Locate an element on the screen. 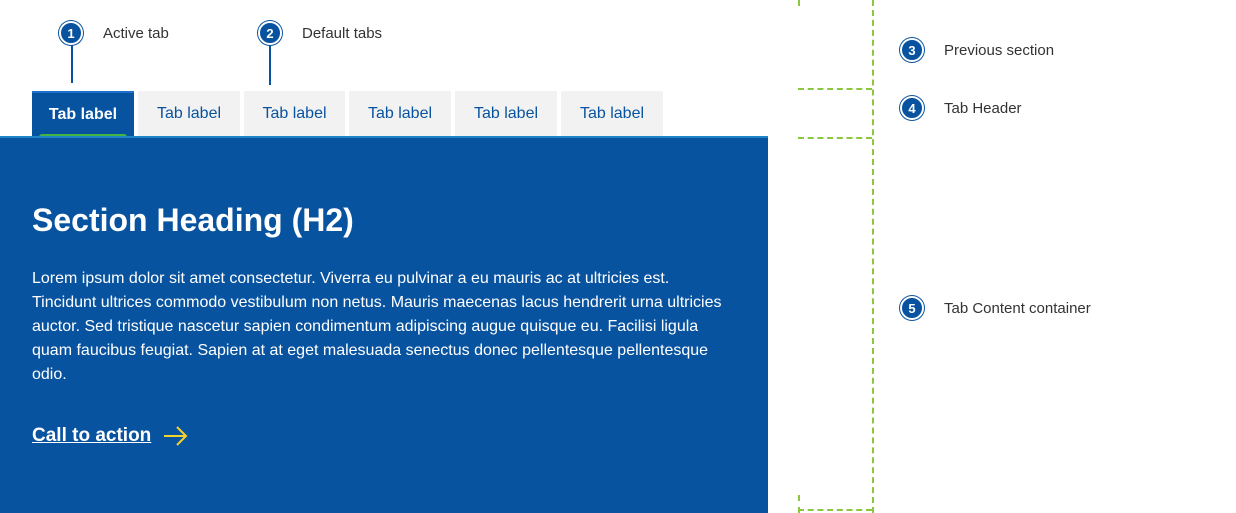 This screenshot has height=513, width=1236. callout-tab-content: 5 Tab Content container is located at coordinates (995, 308).